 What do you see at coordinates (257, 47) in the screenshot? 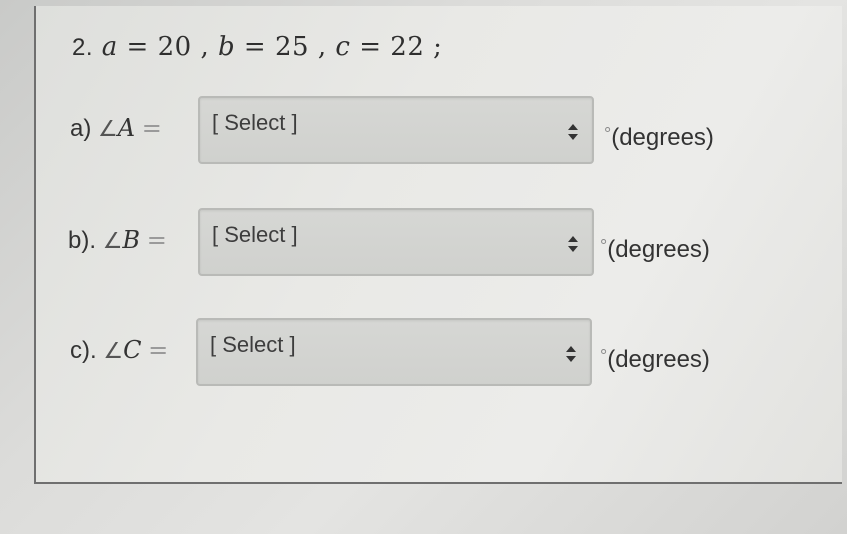
I see `question-statement: 2. a = 20 , b = 25 , c = 22 ;` at bounding box center [257, 47].